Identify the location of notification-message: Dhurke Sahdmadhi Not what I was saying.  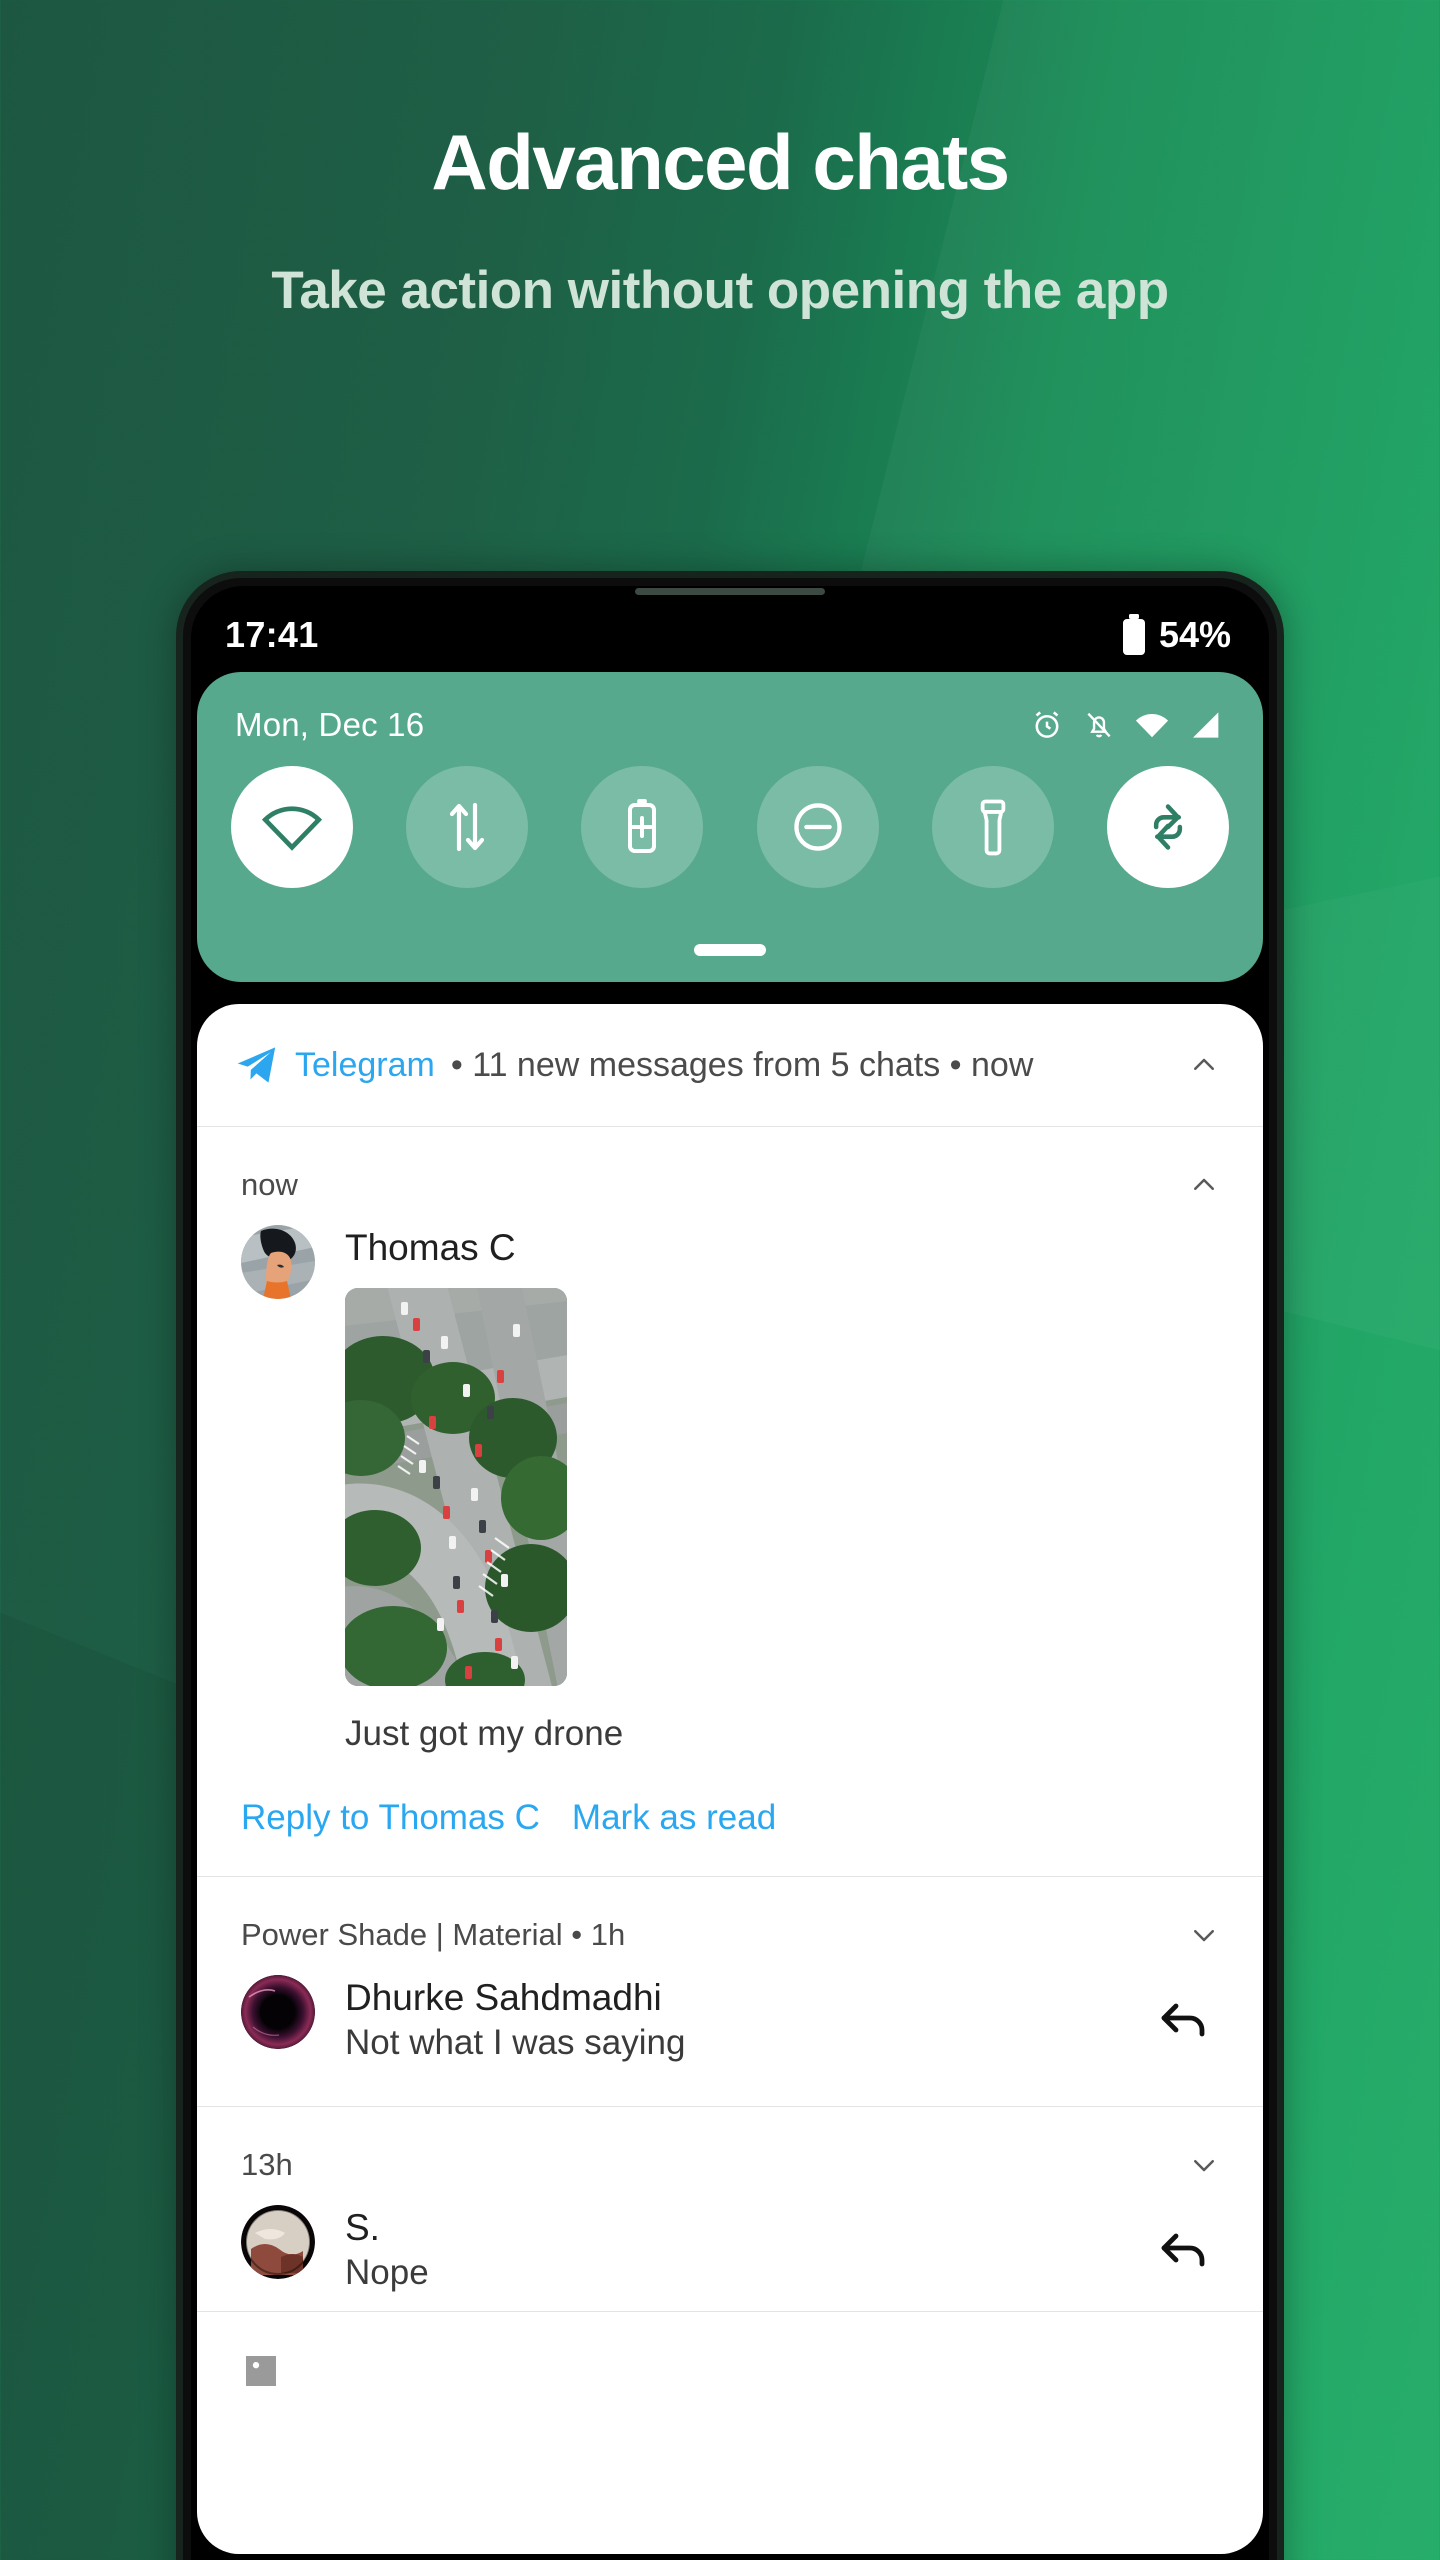
(730, 2029).